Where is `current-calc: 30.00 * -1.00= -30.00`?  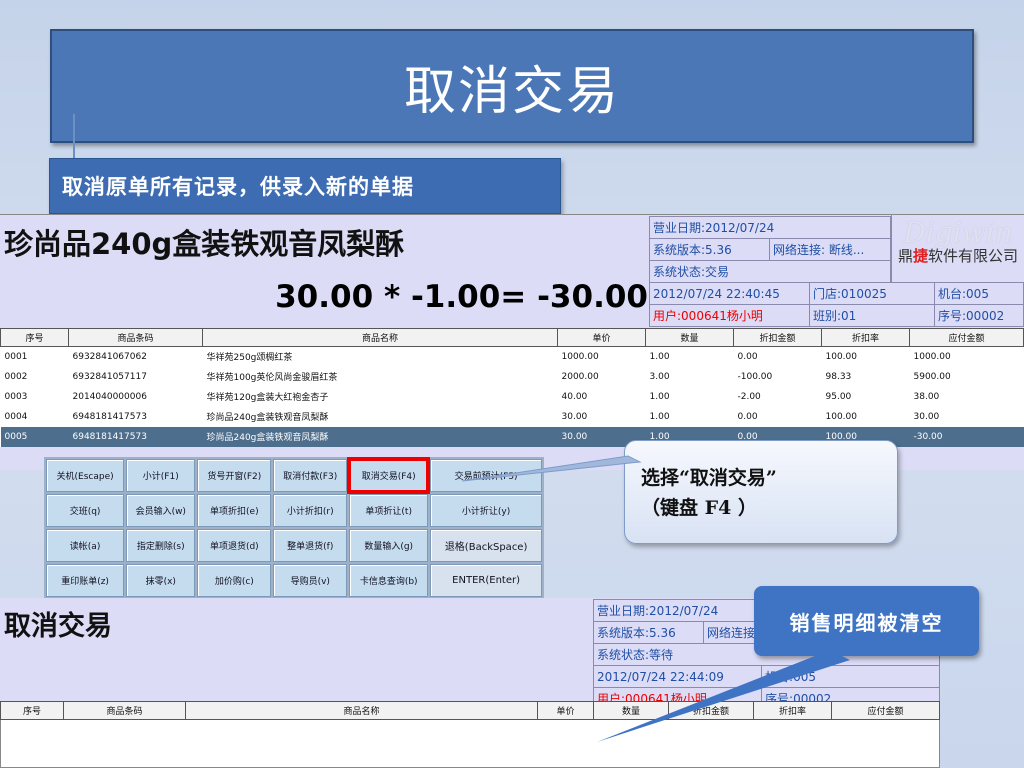
current-calc: 30.00 * -1.00= -30.00 is located at coordinates (461, 297).